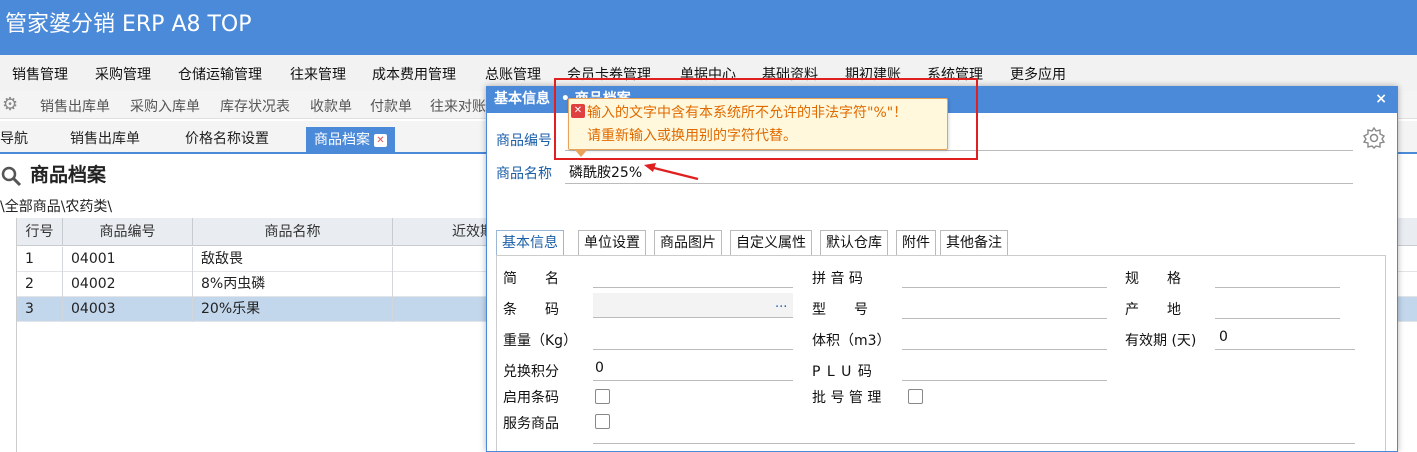 The image size is (1417, 452). What do you see at coordinates (40, 259) in the screenshot?
I see `cell-row-no: 1` at bounding box center [40, 259].